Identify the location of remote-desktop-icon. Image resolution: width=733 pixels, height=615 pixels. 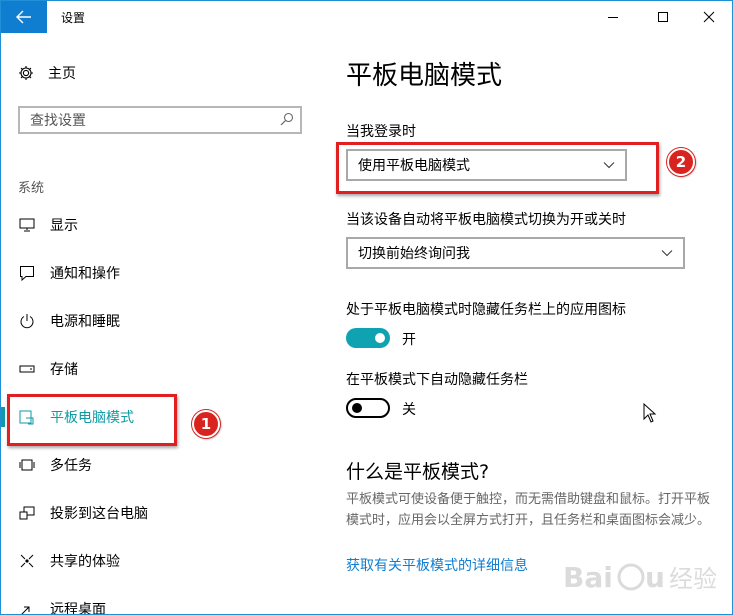
(27, 607).